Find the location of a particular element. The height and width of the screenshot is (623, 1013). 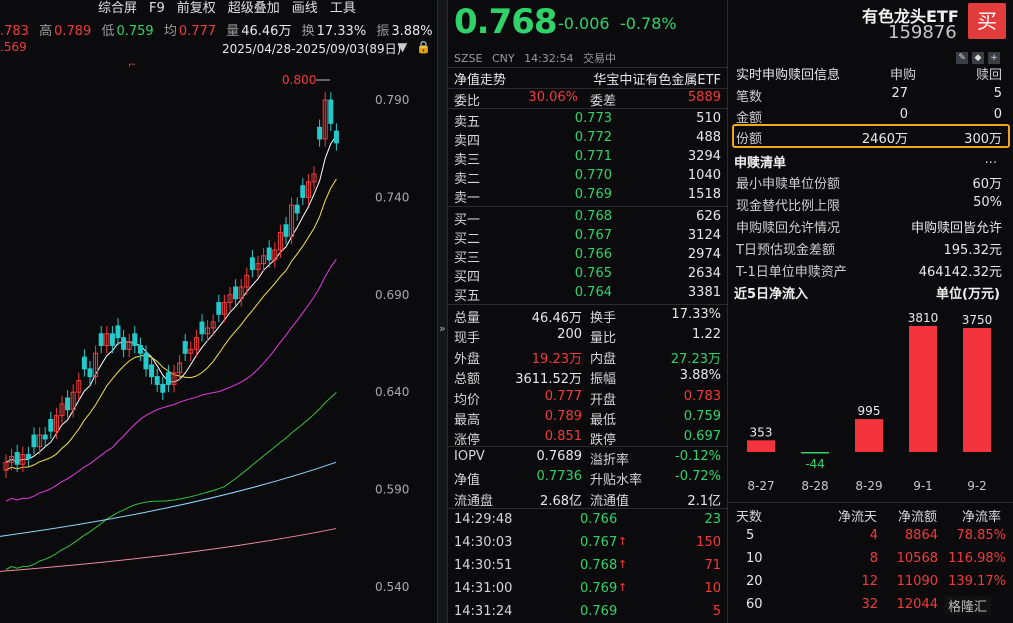

level-volume: 3381 is located at coordinates (704, 292).